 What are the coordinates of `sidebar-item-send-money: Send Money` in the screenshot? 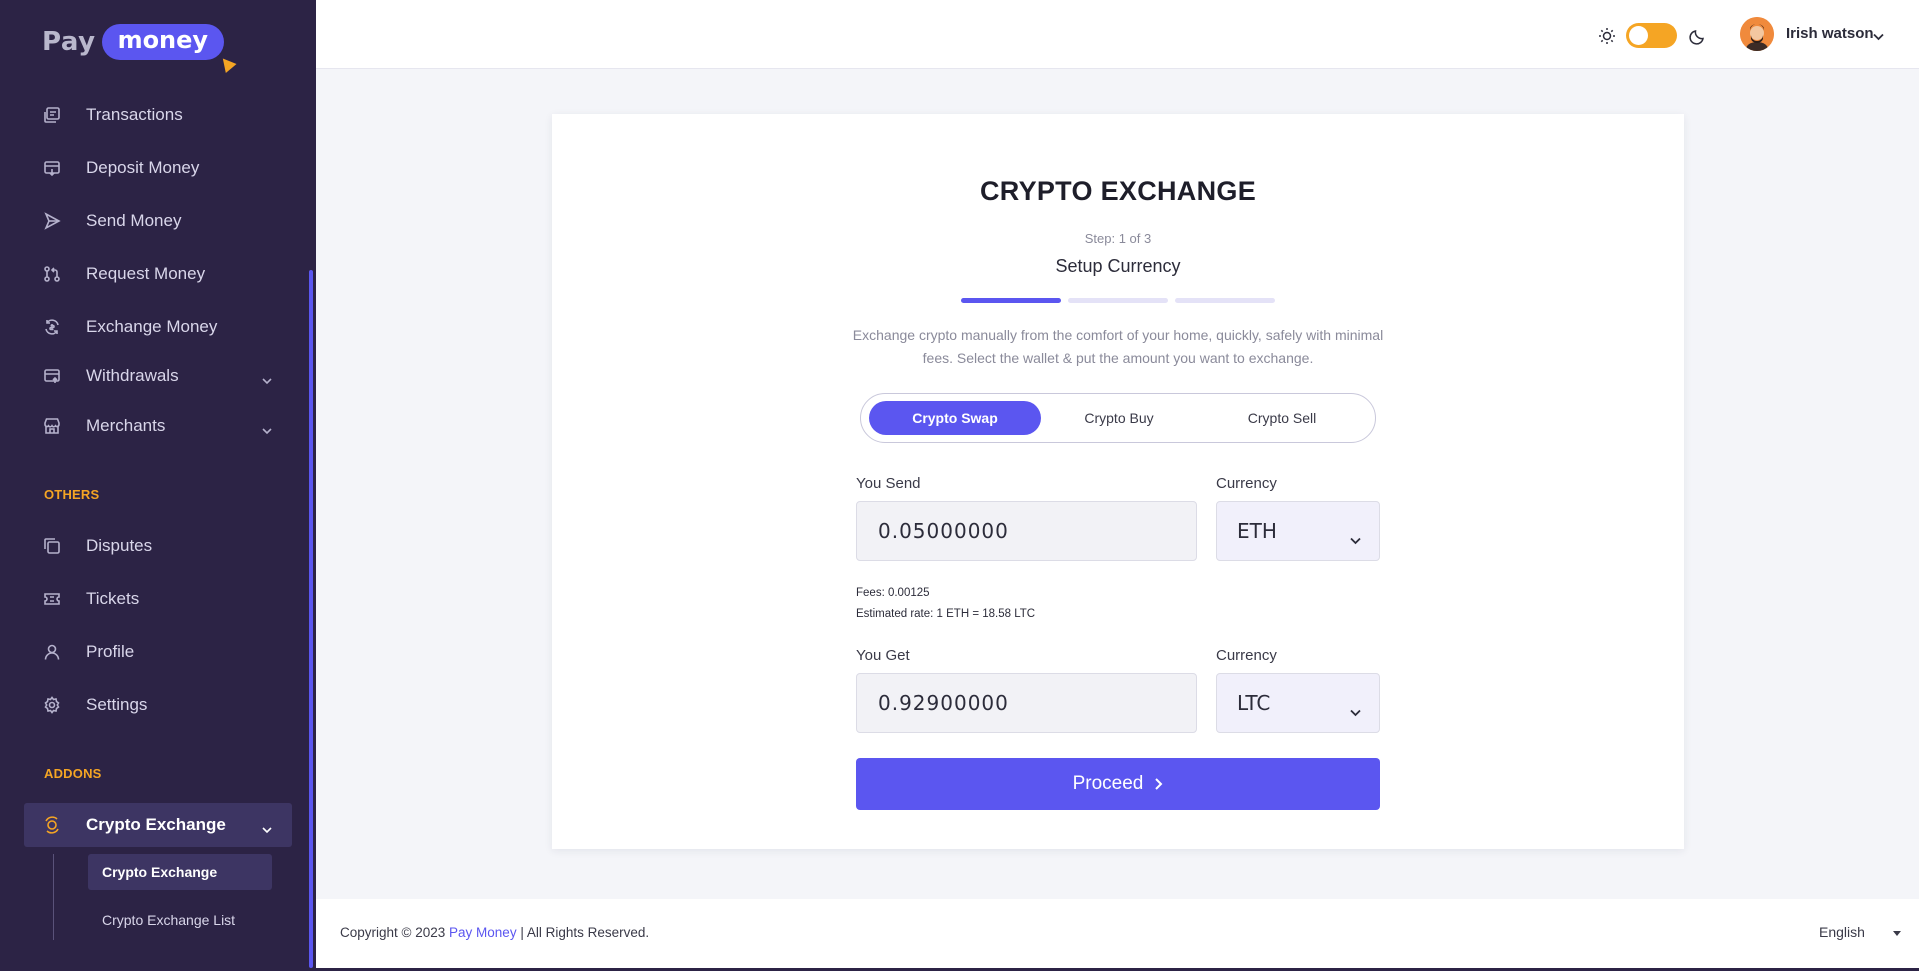 It's located at (146, 221).